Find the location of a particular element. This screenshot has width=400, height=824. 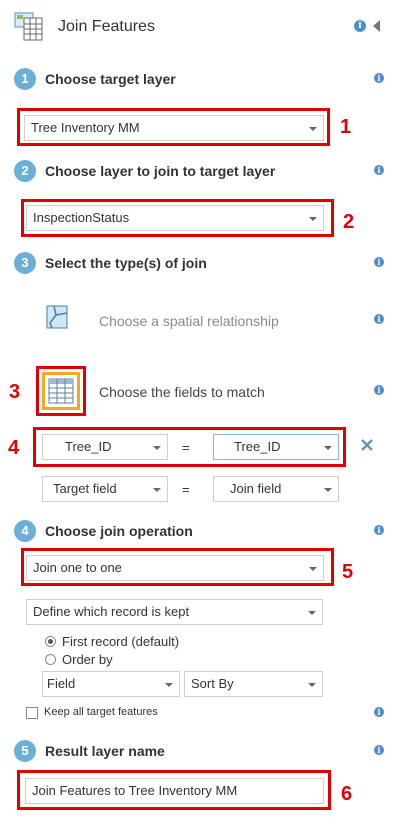

sort-by-value: Sort By is located at coordinates (212, 683).